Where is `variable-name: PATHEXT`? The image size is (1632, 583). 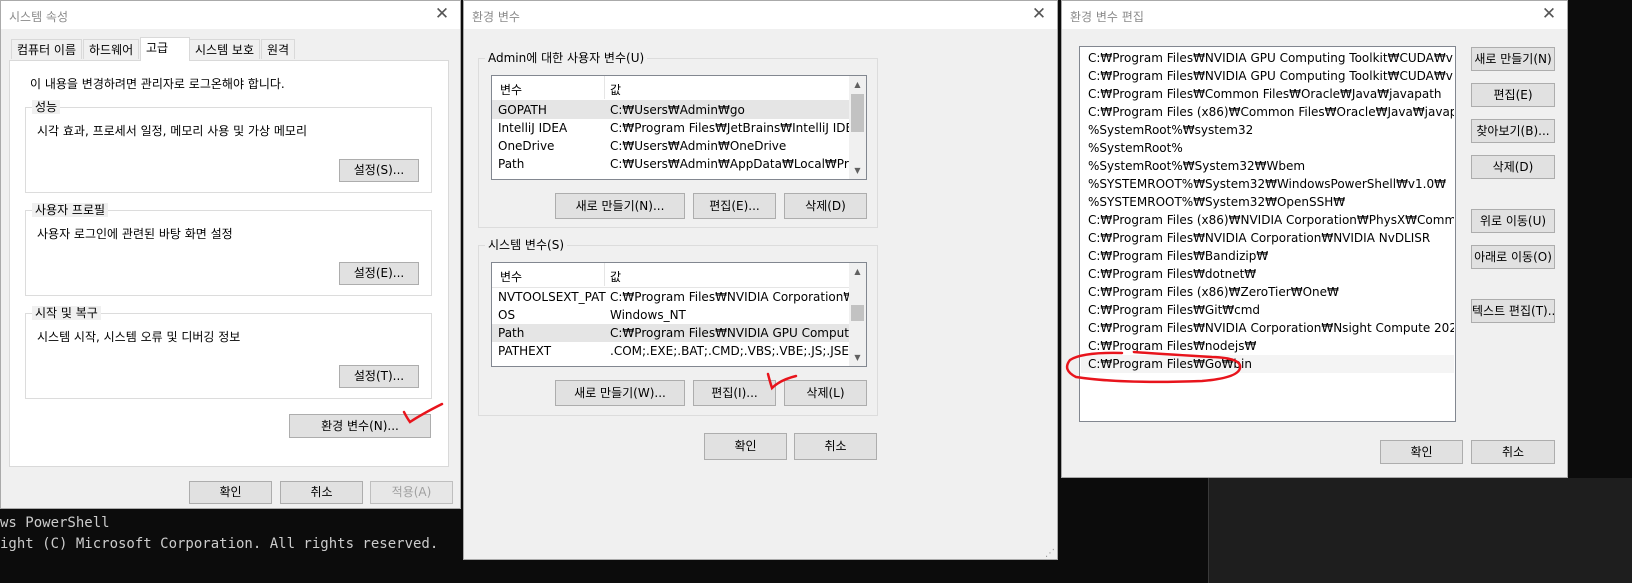 variable-name: PATHEXT is located at coordinates (525, 351).